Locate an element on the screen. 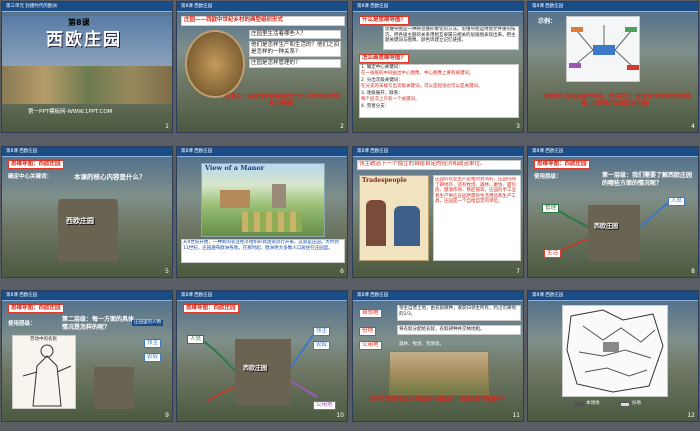  mindmap-sketch is located at coordinates (604, 47).